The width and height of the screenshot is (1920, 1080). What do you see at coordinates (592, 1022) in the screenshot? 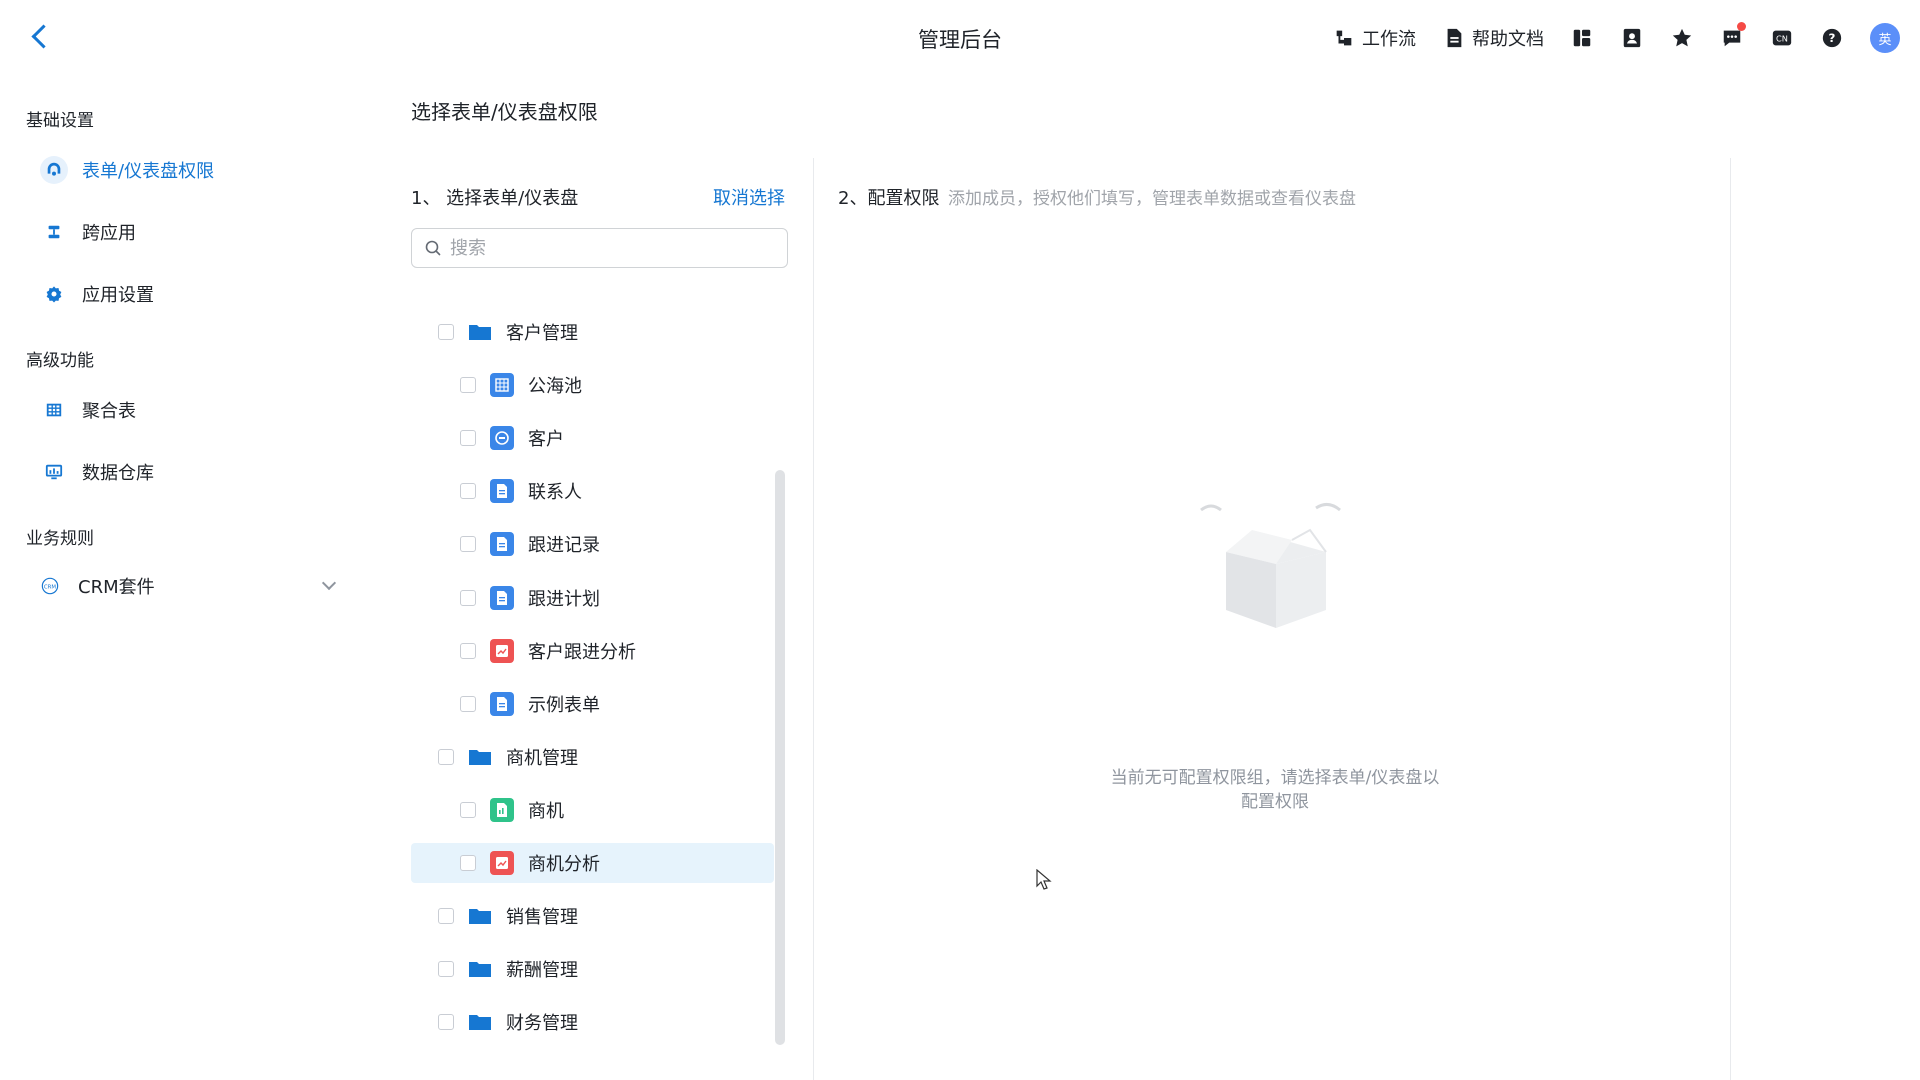
I see `tree-folder-row: 财务管理` at bounding box center [592, 1022].